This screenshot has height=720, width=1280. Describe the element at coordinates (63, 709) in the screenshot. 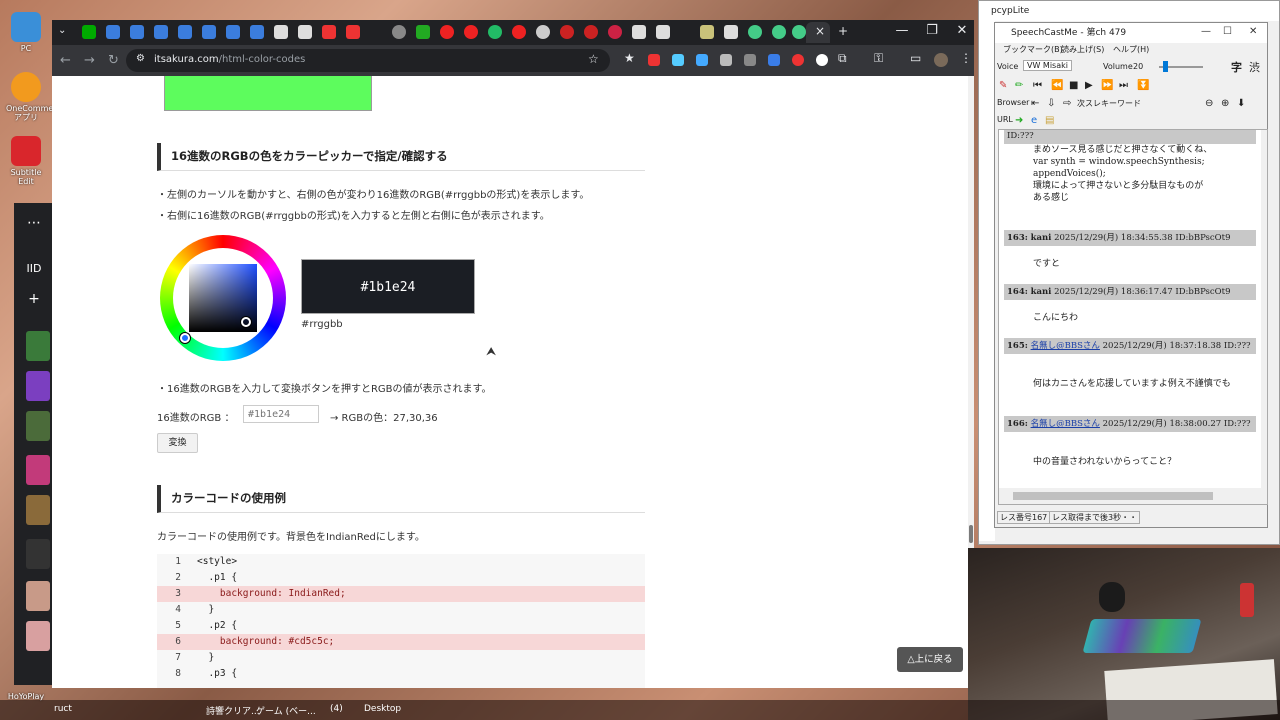

I see `taskbar-item: ruct` at that location.